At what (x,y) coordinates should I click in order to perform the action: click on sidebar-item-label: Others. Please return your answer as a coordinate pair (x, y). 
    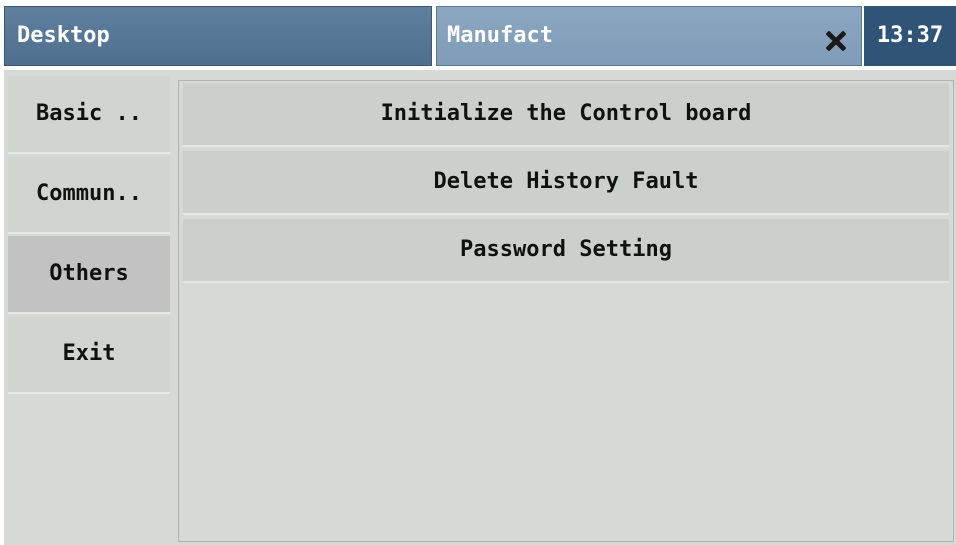
    Looking at the image, I should click on (89, 273).